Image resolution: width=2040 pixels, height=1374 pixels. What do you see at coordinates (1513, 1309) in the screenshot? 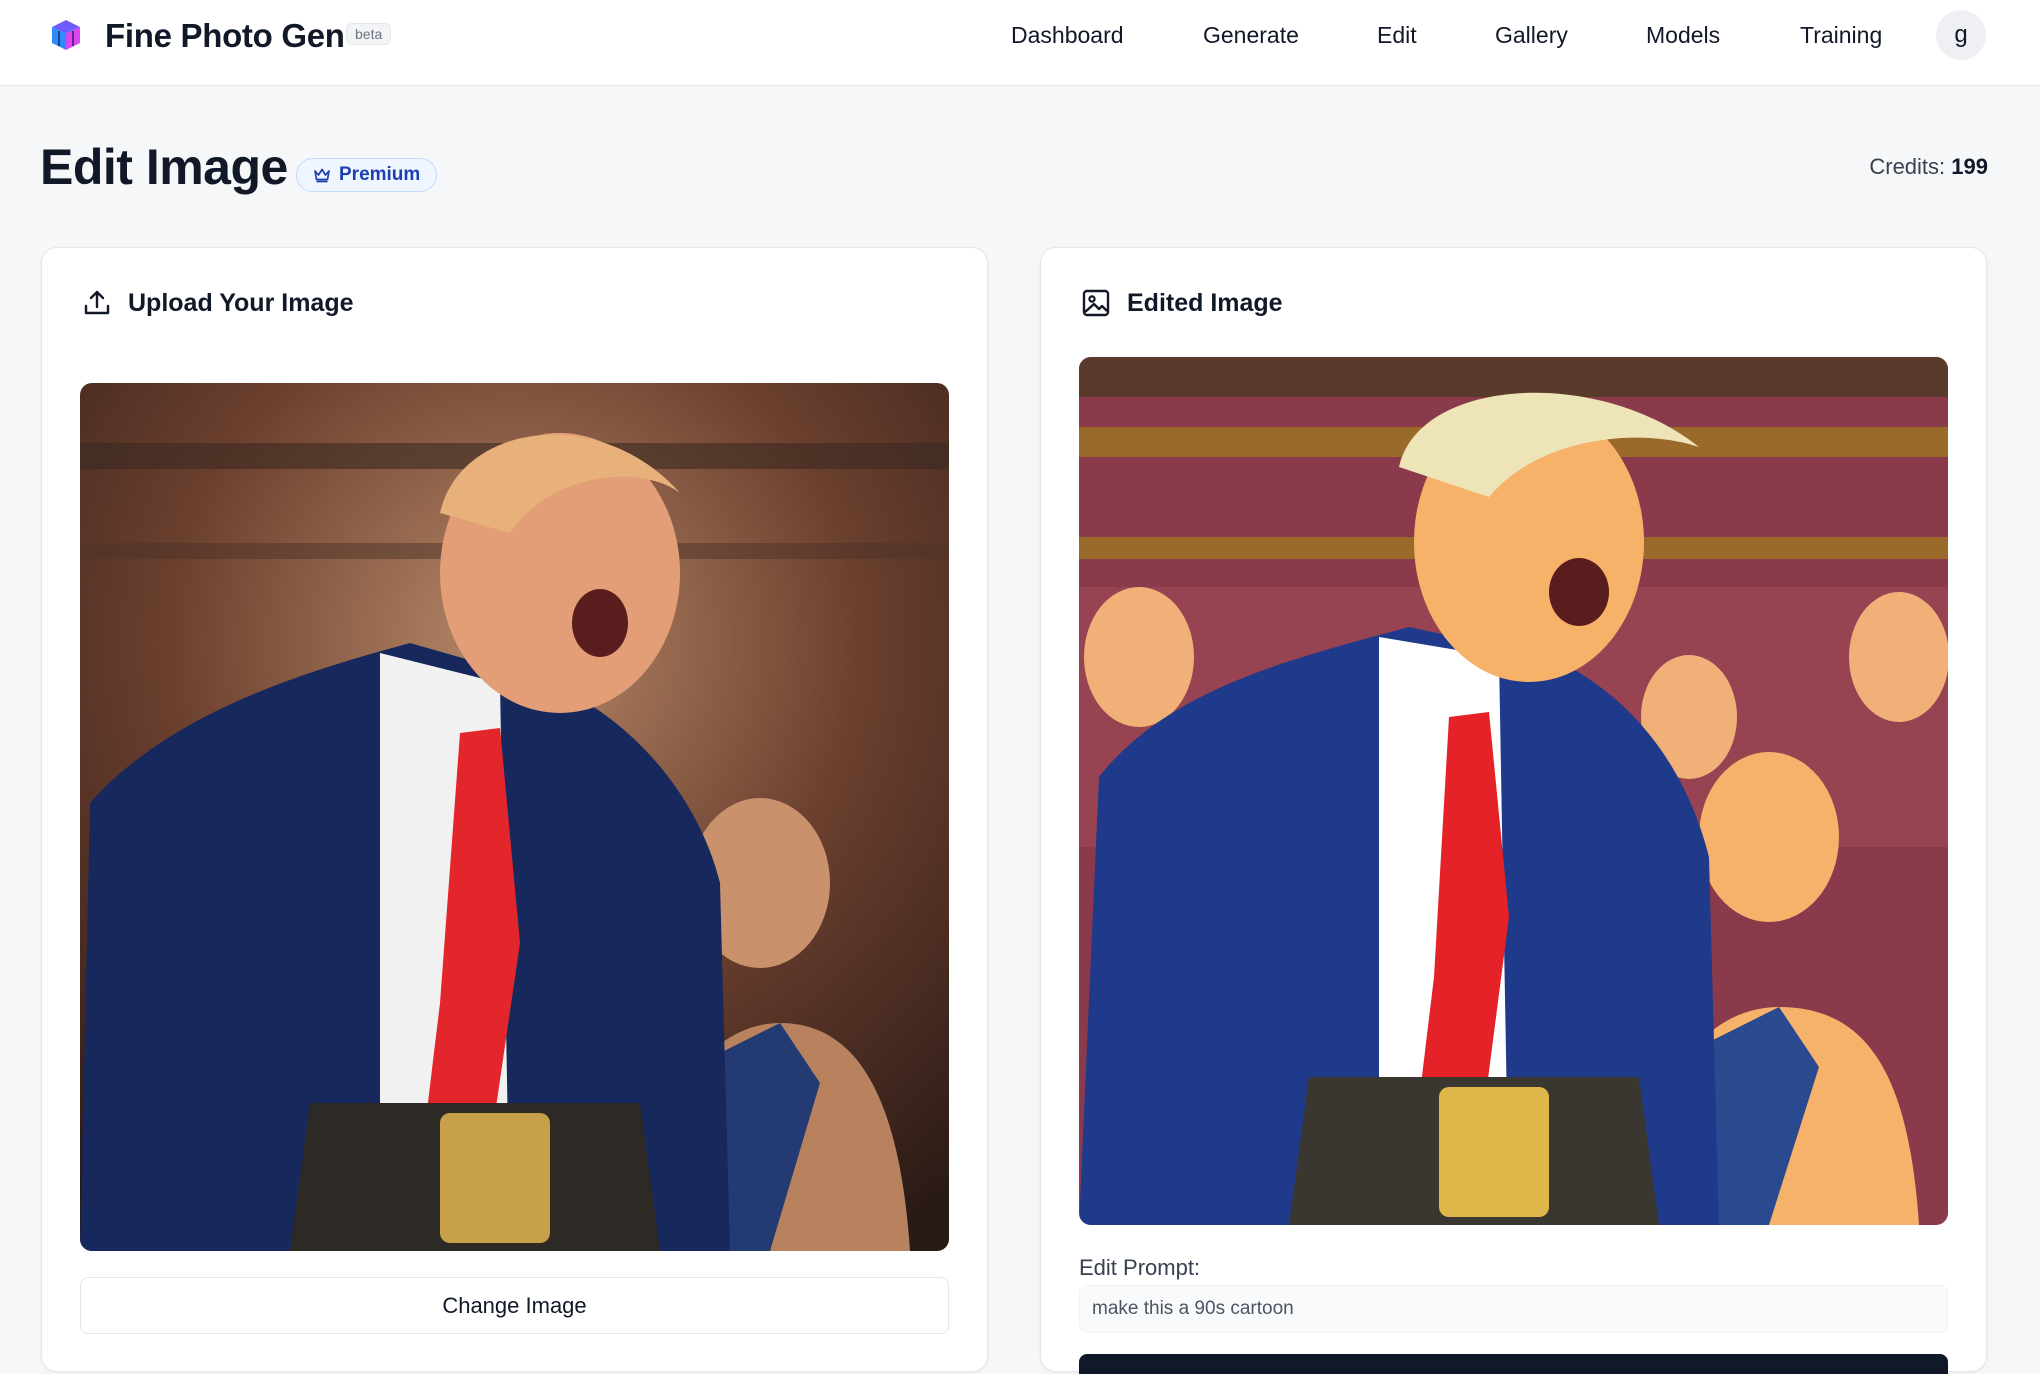
I see `edit-prompt-field: make this a 90s cartoon` at bounding box center [1513, 1309].